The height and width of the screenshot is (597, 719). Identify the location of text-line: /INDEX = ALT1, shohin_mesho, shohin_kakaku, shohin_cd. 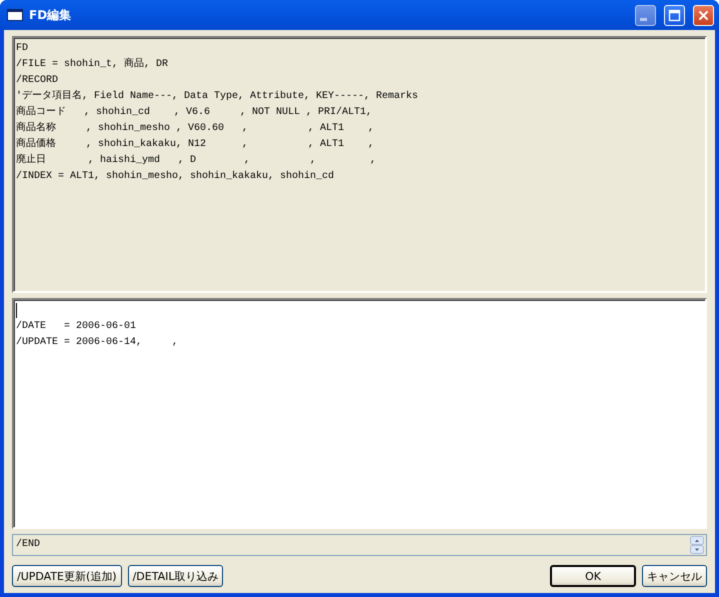
(176, 177).